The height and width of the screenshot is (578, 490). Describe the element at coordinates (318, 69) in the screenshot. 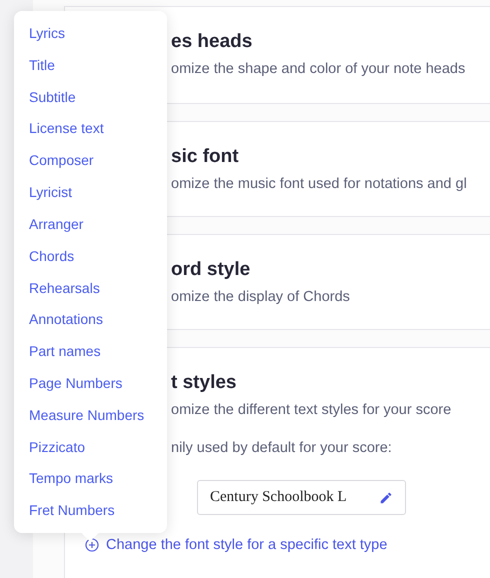

I see `section-description: omize the shape and color of your note heads` at that location.